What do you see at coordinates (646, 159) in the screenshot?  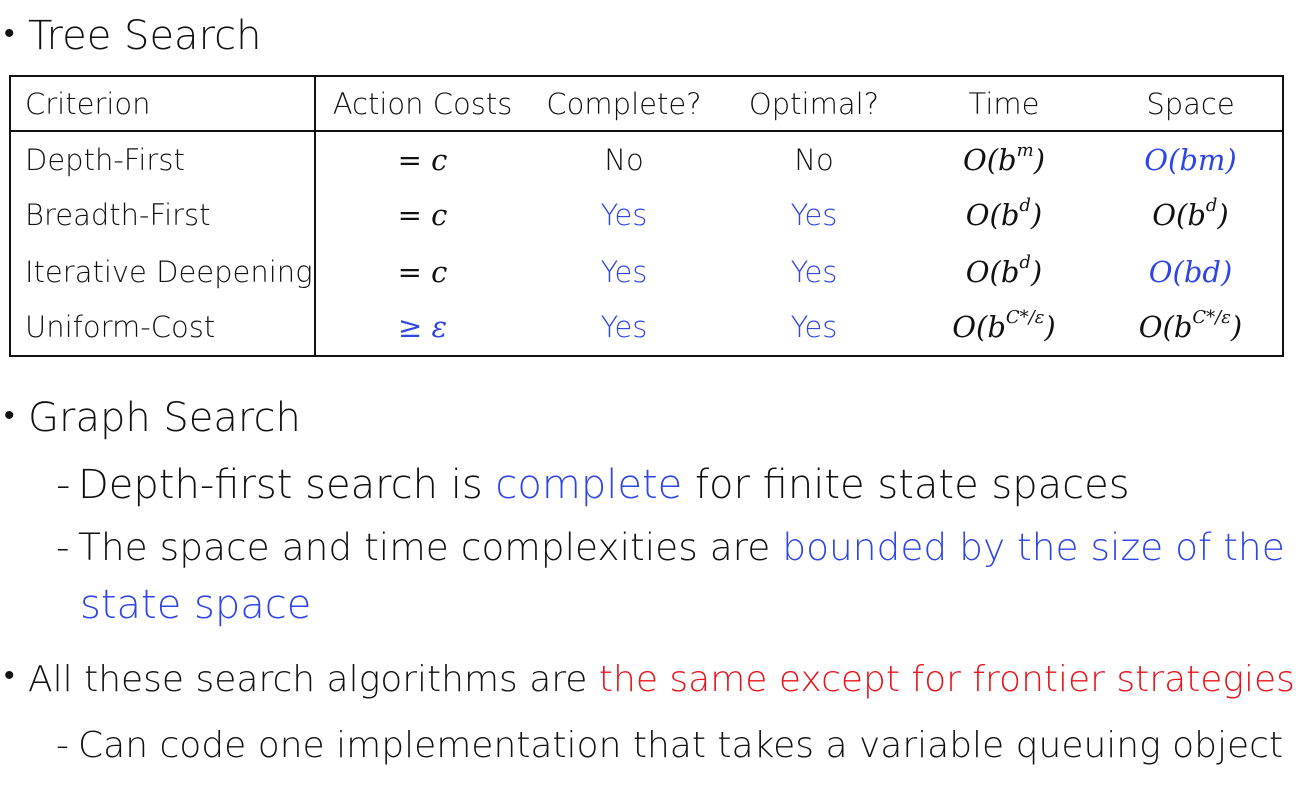 I see `table-row: Depth-First = c No No O(bm) O(bm)` at bounding box center [646, 159].